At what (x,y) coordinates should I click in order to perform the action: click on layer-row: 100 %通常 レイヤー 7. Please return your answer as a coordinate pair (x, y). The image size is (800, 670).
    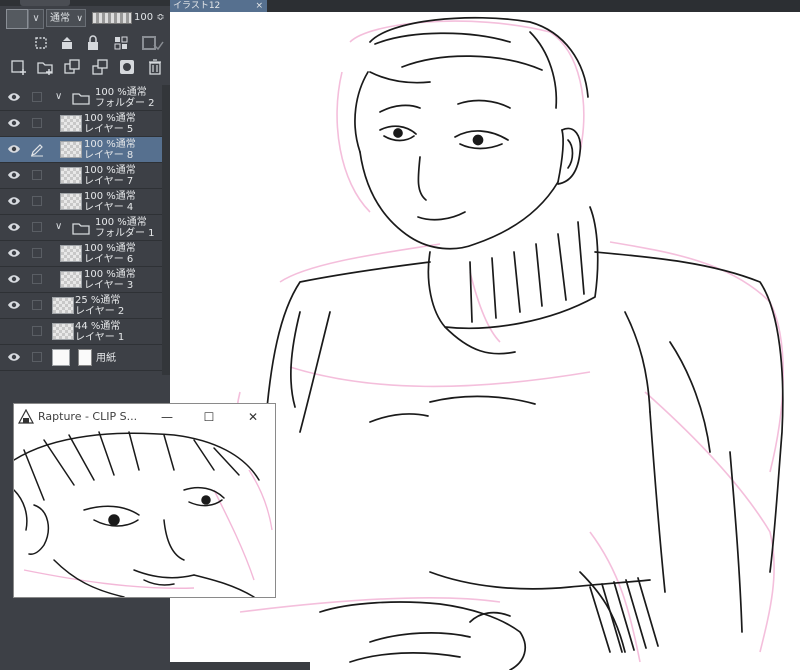
    Looking at the image, I should click on (81, 176).